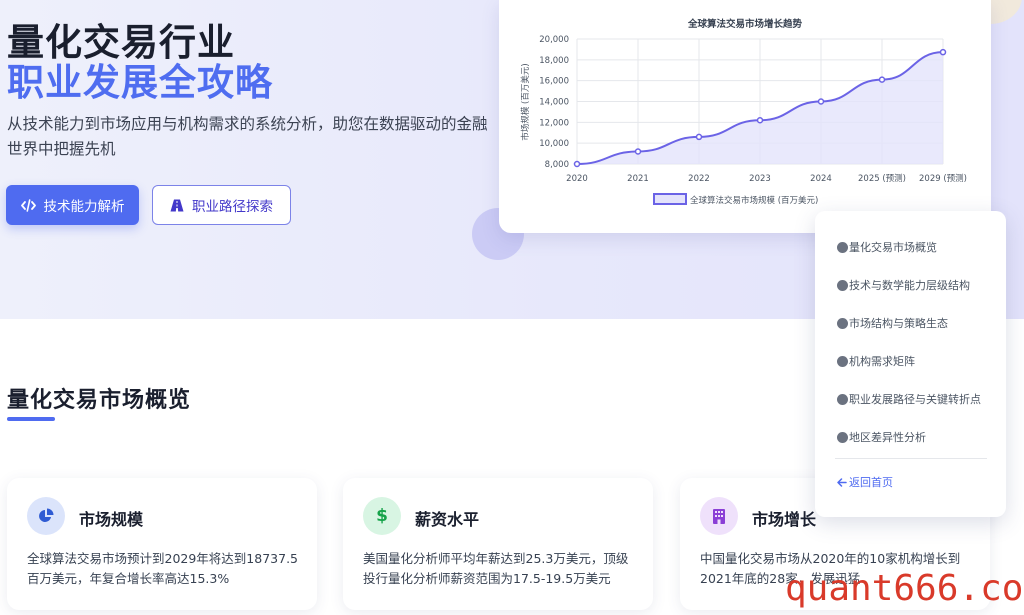 The image size is (1024, 615). What do you see at coordinates (915, 399) in the screenshot?
I see `toc-item-label: 职业发展路径与关键转折点` at bounding box center [915, 399].